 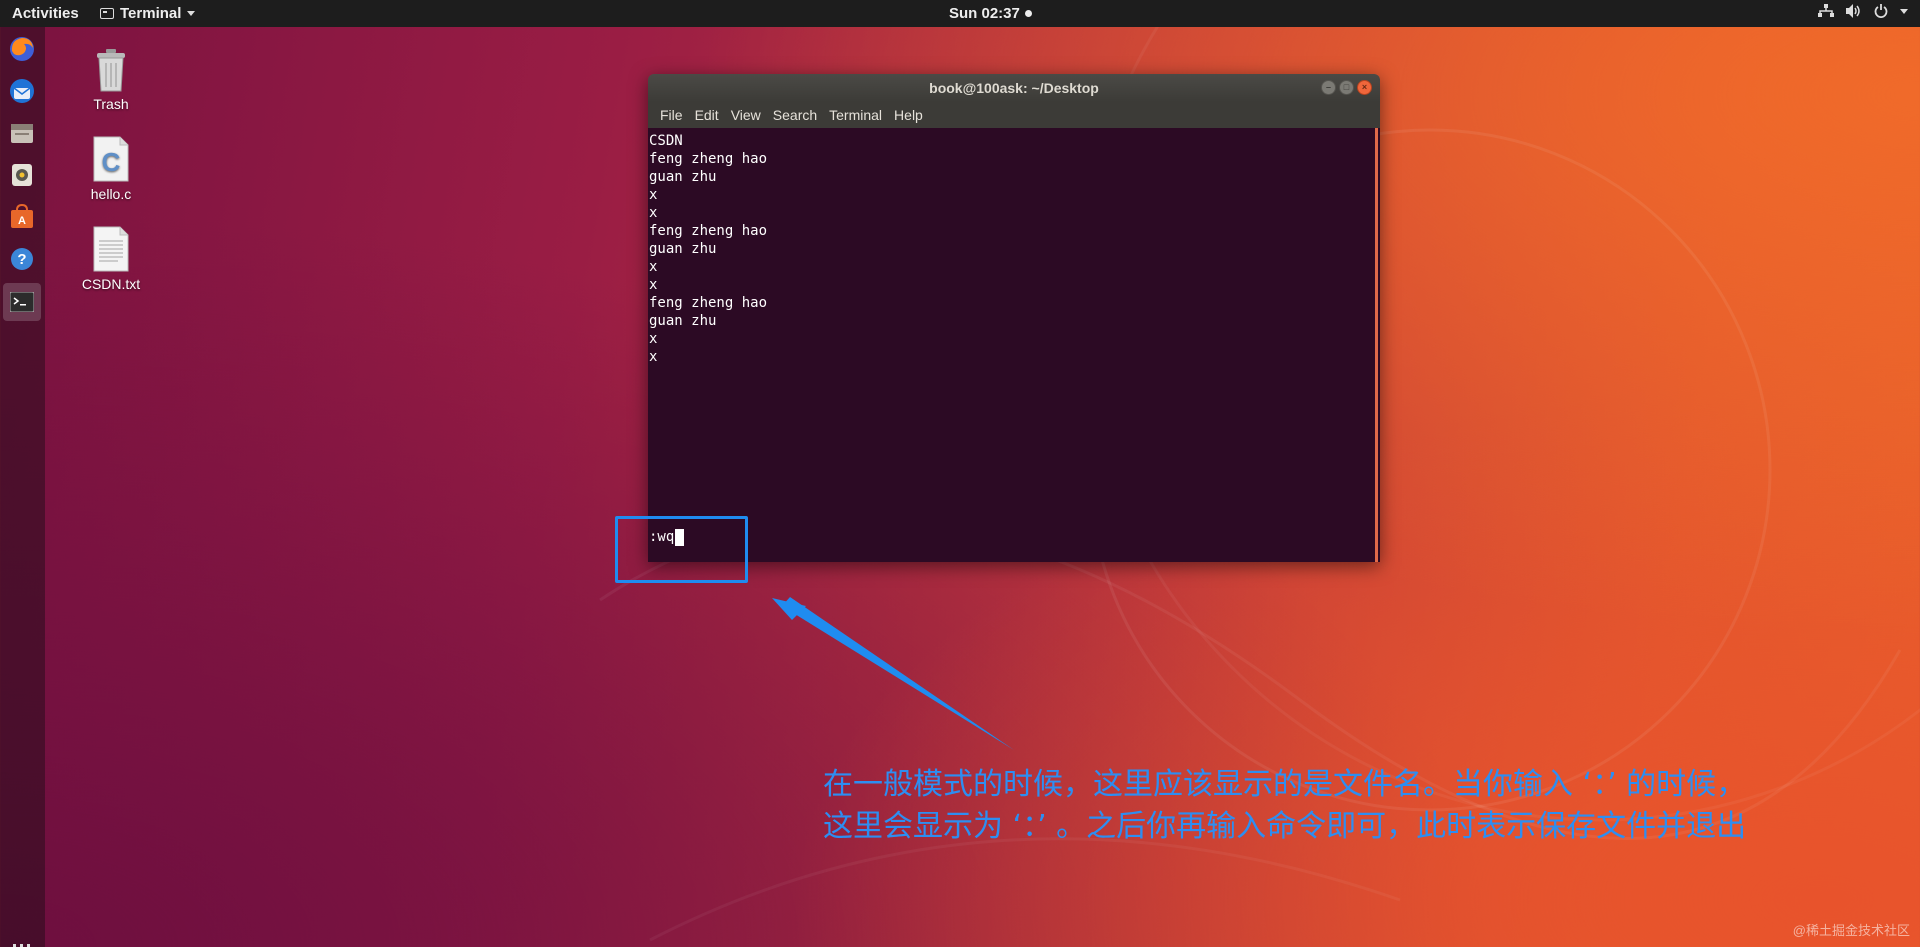 What do you see at coordinates (45, 13) in the screenshot?
I see `activities-button: Activities` at bounding box center [45, 13].